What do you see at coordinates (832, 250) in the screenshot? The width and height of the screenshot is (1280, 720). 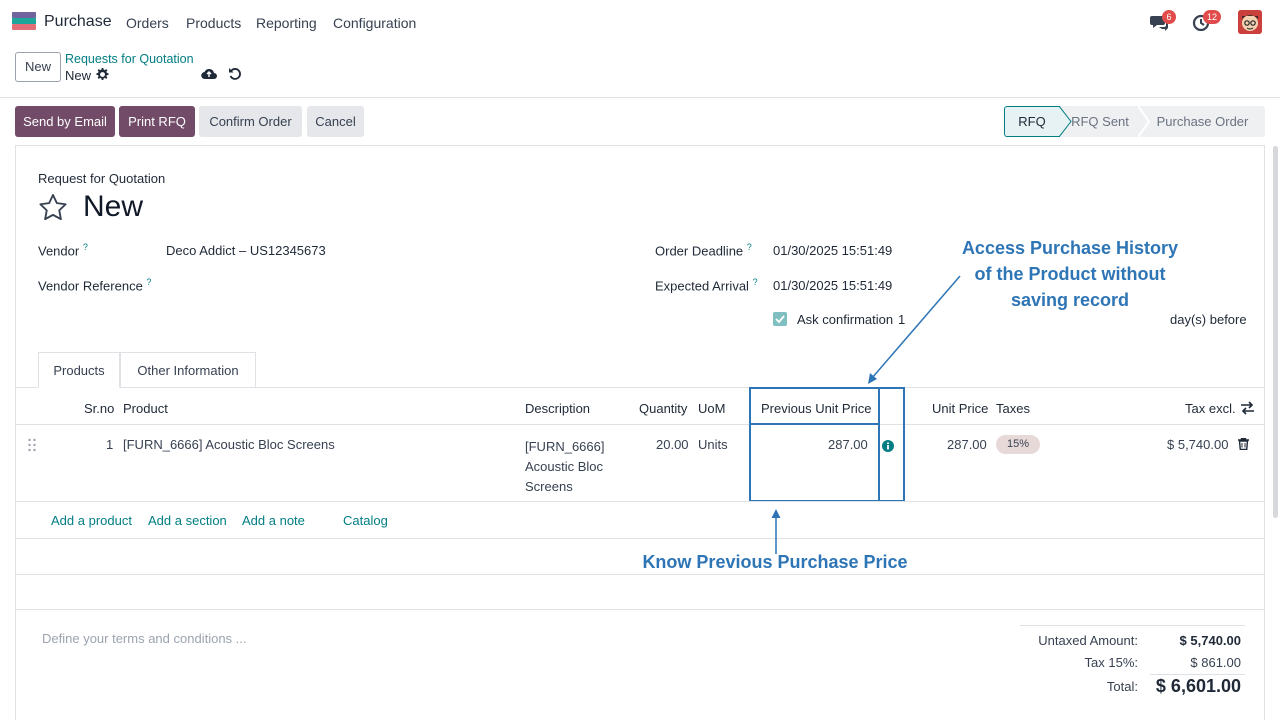 I see `order-deadline-field: 01/30/2025 15:51:49` at bounding box center [832, 250].